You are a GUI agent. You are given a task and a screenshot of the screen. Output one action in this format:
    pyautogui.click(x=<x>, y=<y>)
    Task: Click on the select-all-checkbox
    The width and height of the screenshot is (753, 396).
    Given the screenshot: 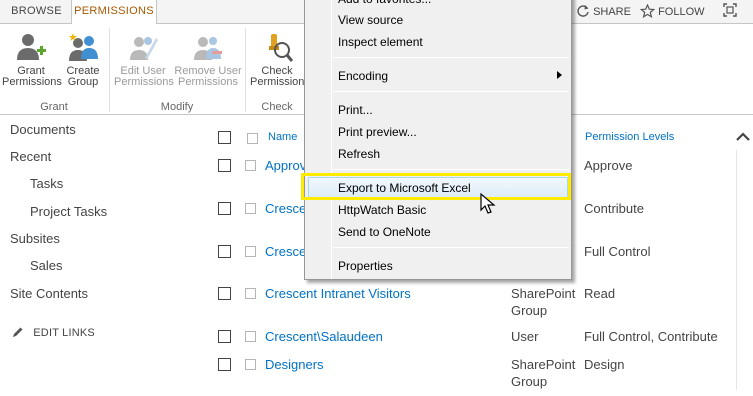 What is the action you would take?
    pyautogui.click(x=224, y=137)
    